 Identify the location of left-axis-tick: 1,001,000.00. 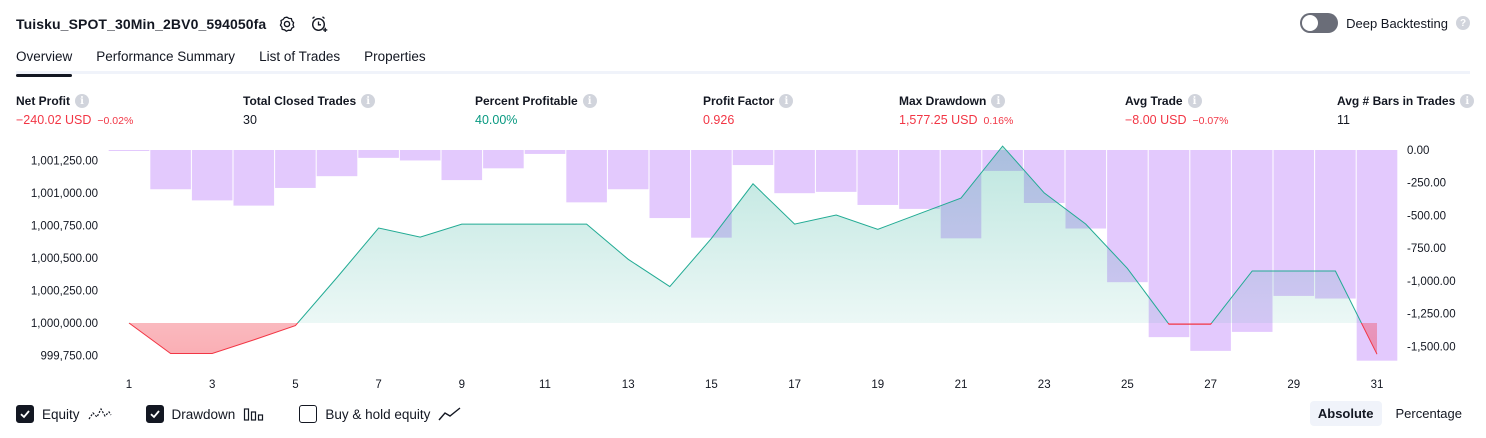
(64, 194).